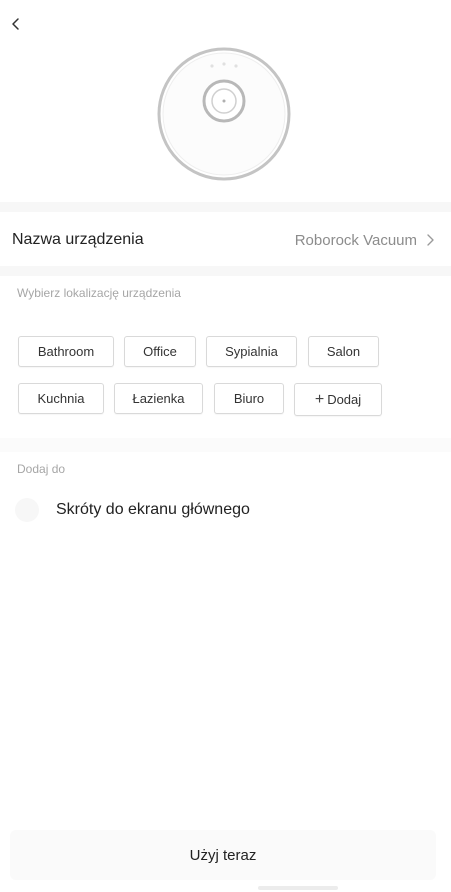 The width and height of the screenshot is (451, 892). Describe the element at coordinates (153, 509) in the screenshot. I see `shortcut-label: Skróty do ekranu głównego` at that location.